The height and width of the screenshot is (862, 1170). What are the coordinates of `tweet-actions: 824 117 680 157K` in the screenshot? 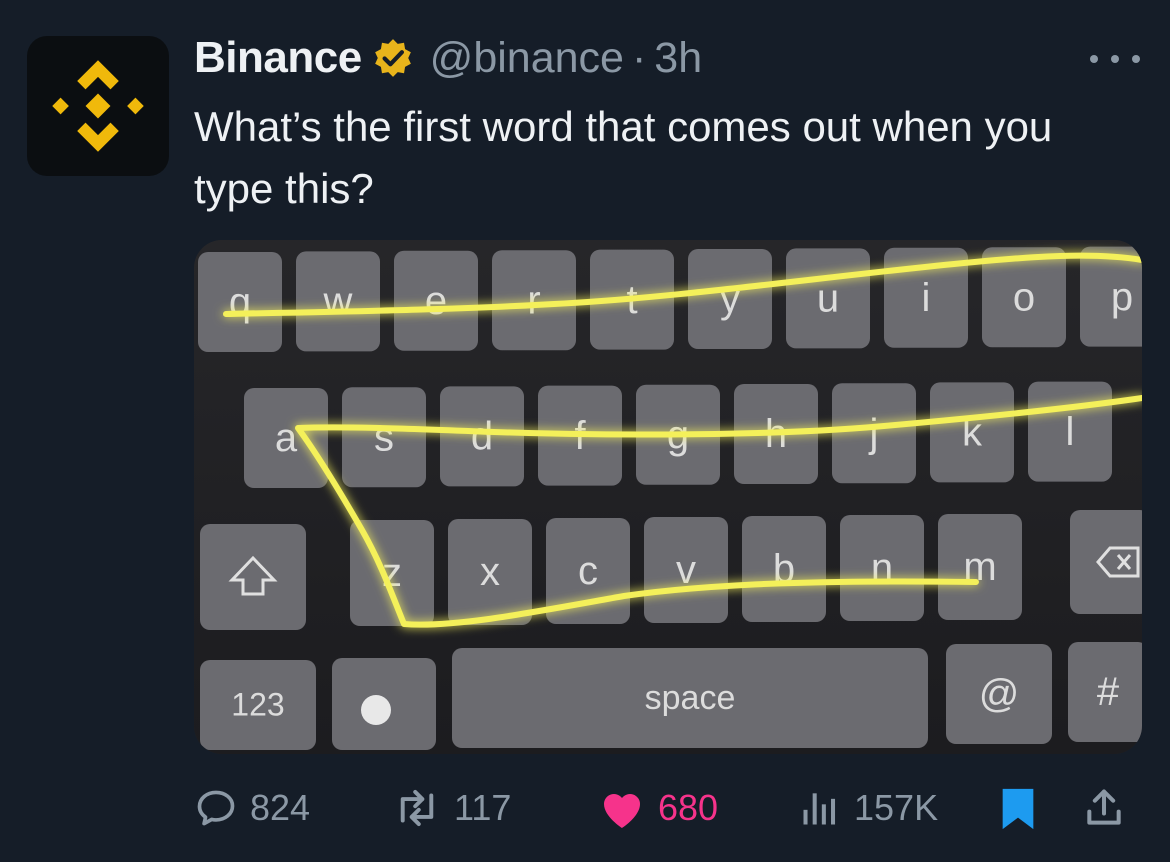 It's located at (668, 808).